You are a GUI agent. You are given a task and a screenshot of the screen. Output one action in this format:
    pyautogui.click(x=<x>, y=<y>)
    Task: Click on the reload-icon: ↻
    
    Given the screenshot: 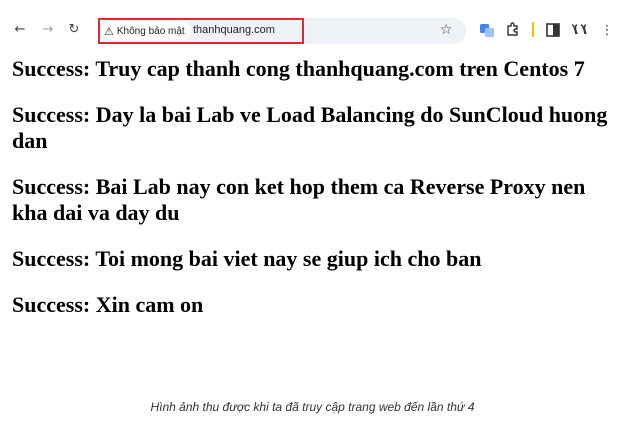 What is the action you would take?
    pyautogui.click(x=74, y=29)
    